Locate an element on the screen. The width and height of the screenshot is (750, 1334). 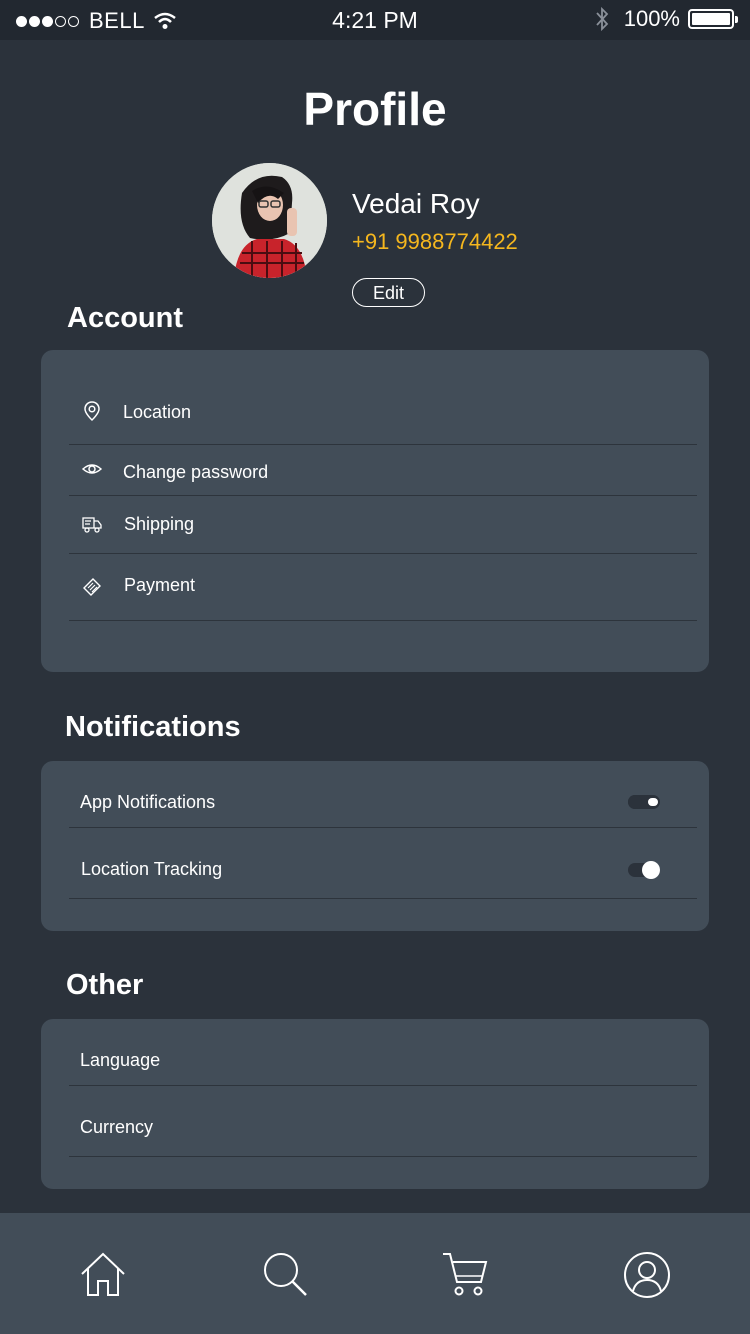
status-right: 100% is located at coordinates (666, 19).